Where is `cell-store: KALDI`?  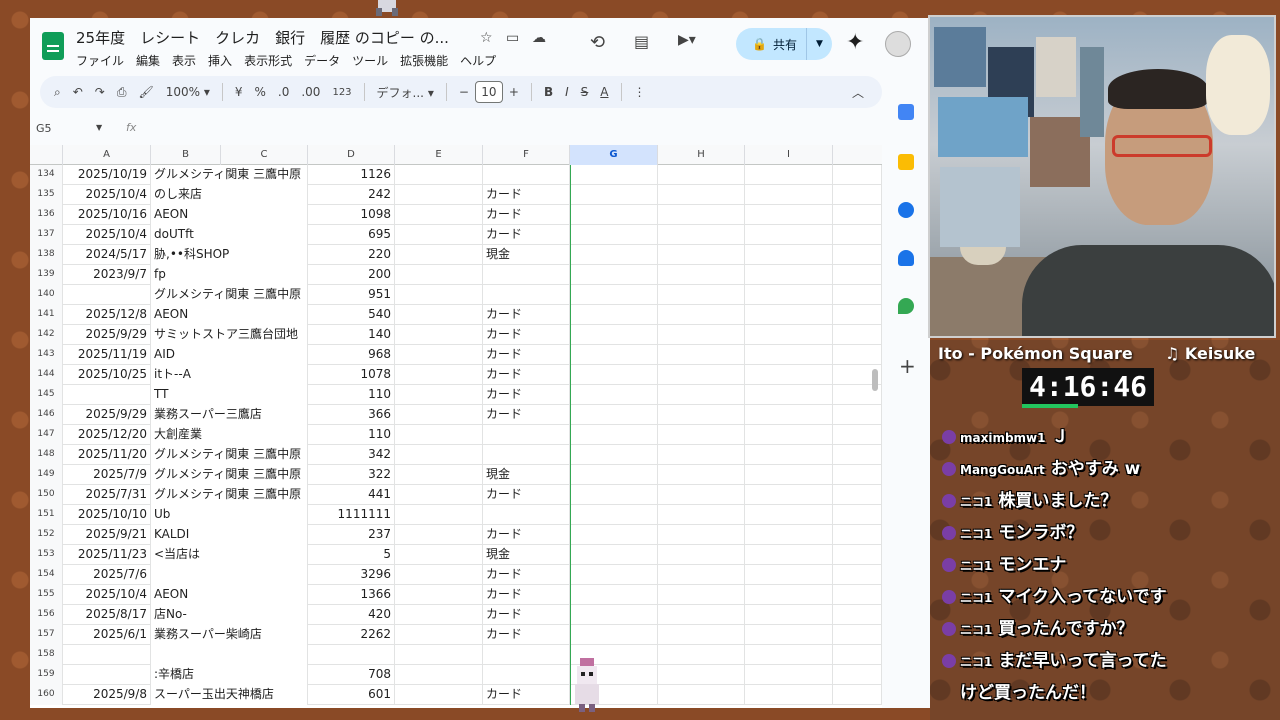 cell-store: KALDI is located at coordinates (229, 535).